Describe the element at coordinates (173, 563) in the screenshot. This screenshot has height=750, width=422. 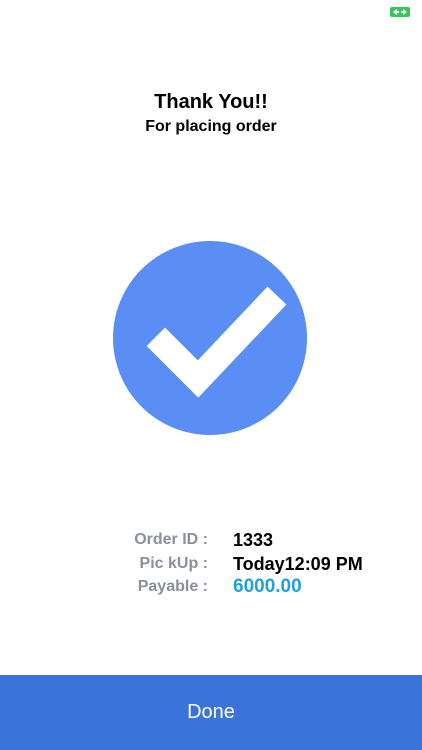
I see `pickup-label: Pic kUp :` at that location.